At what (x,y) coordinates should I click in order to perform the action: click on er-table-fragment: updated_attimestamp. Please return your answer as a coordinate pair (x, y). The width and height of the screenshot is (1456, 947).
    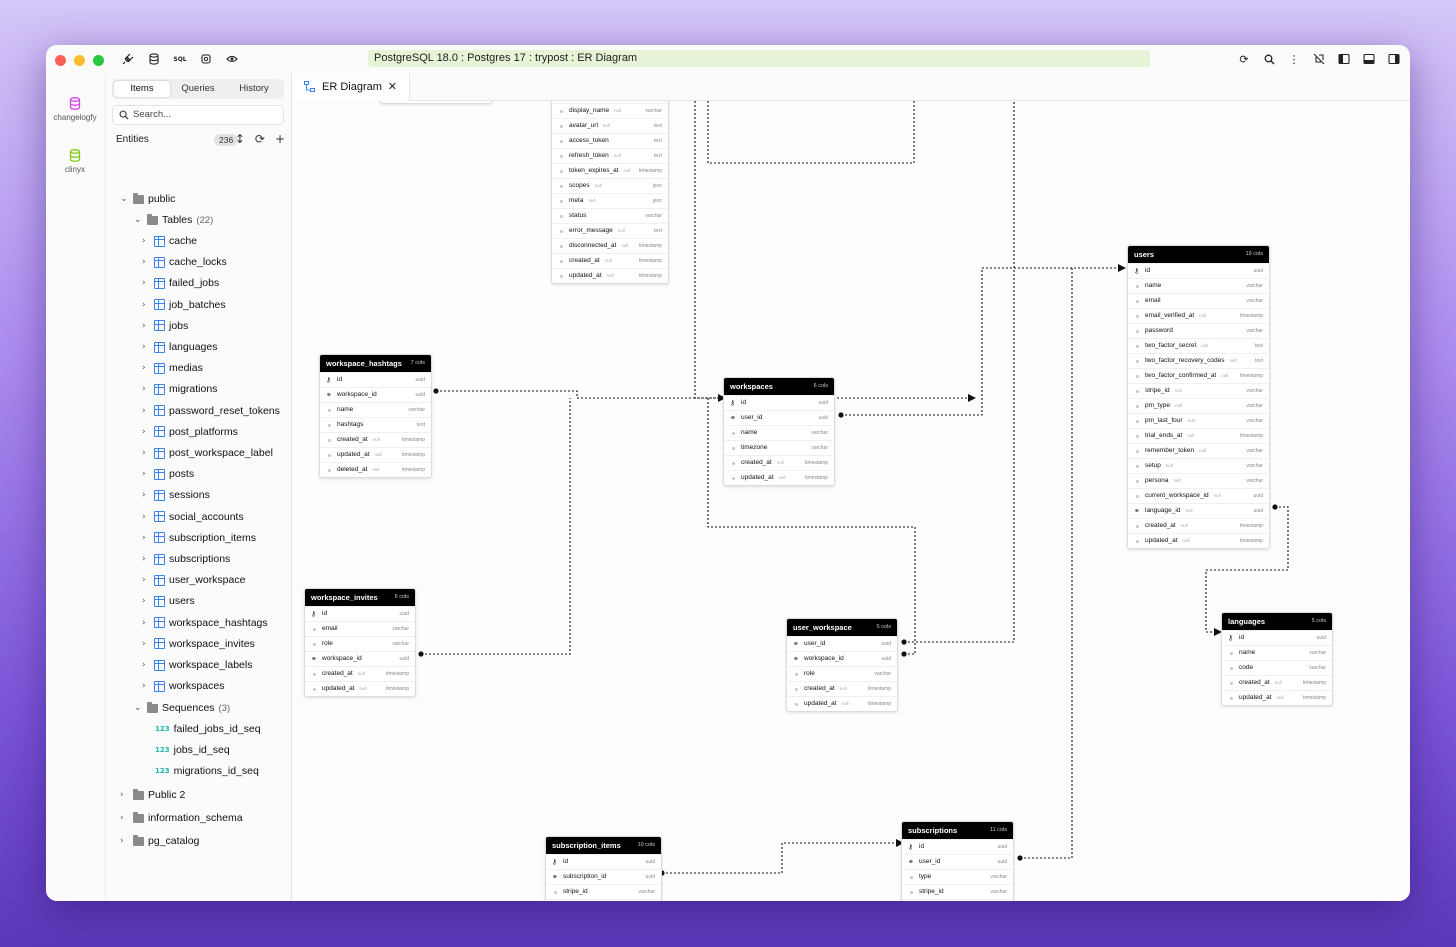
    Looking at the image, I should click on (436, 102).